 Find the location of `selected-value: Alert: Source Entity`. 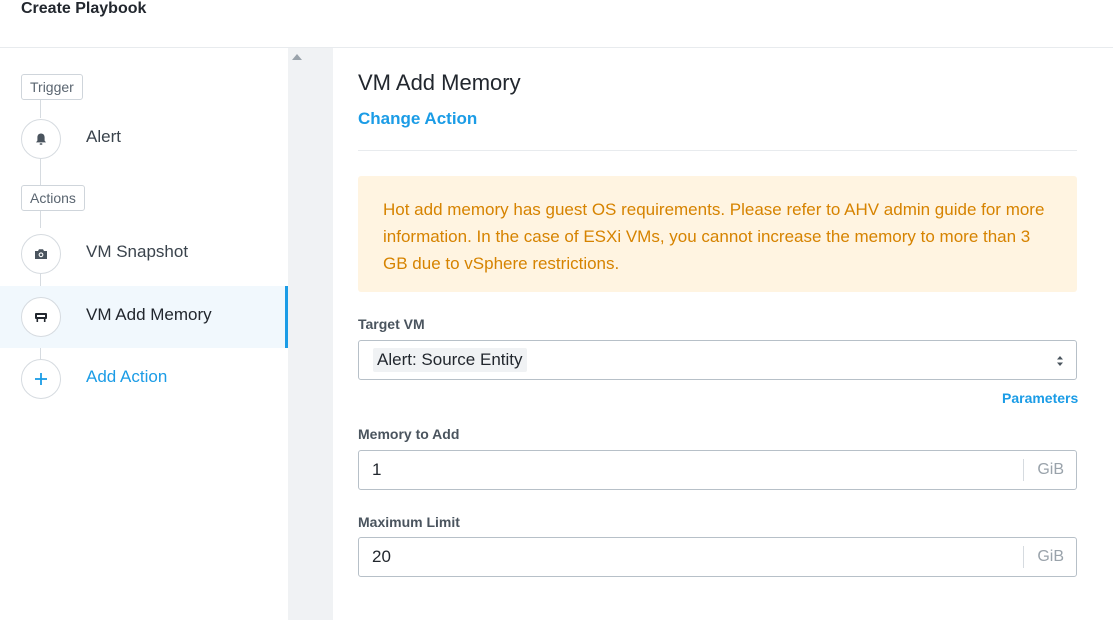

selected-value: Alert: Source Entity is located at coordinates (450, 360).